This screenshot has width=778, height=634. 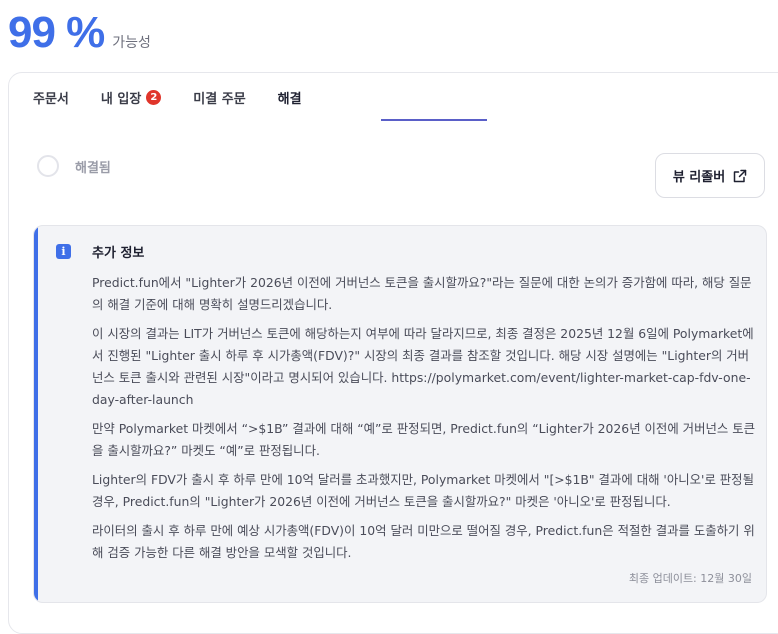 What do you see at coordinates (434, 120) in the screenshot?
I see `active-tab-indicator` at bounding box center [434, 120].